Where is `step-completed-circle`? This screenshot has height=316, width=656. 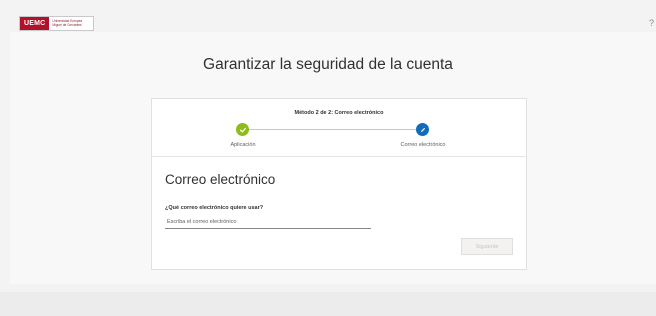 step-completed-circle is located at coordinates (242, 129).